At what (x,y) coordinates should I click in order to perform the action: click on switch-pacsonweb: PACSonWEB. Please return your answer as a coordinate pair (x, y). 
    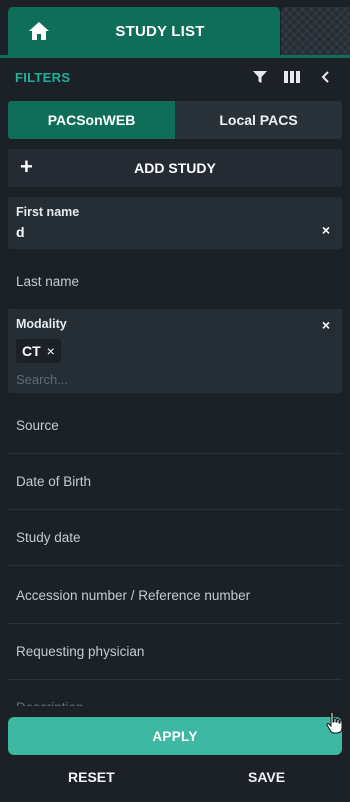
    Looking at the image, I should click on (91, 120).